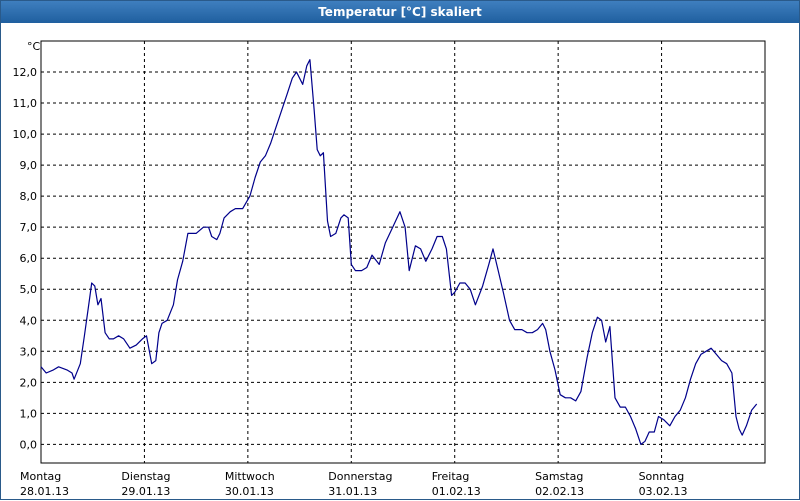  I want to click on y-tick-label: 8,0, so click(29, 196).